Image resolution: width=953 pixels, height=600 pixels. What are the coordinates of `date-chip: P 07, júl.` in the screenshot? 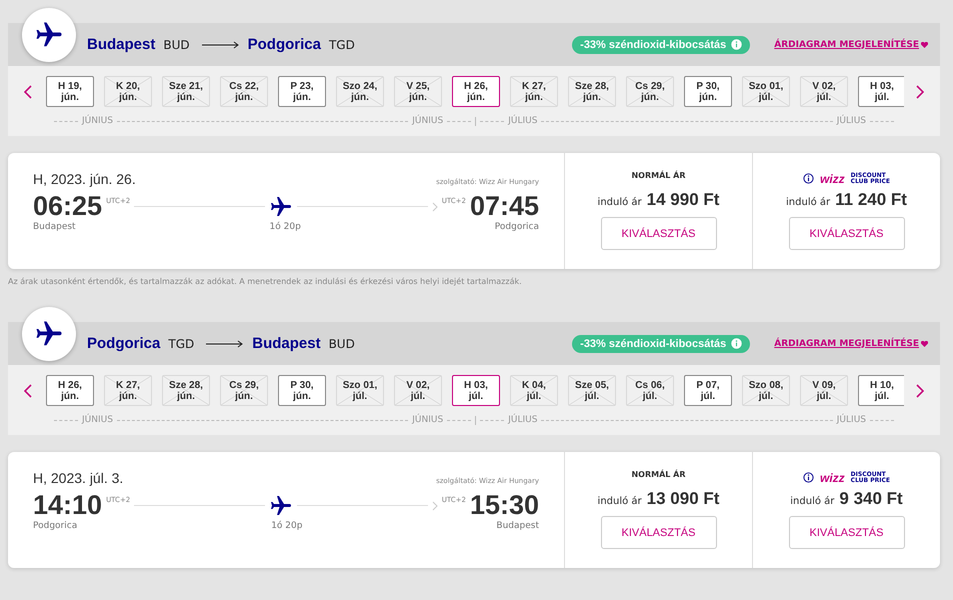 It's located at (708, 390).